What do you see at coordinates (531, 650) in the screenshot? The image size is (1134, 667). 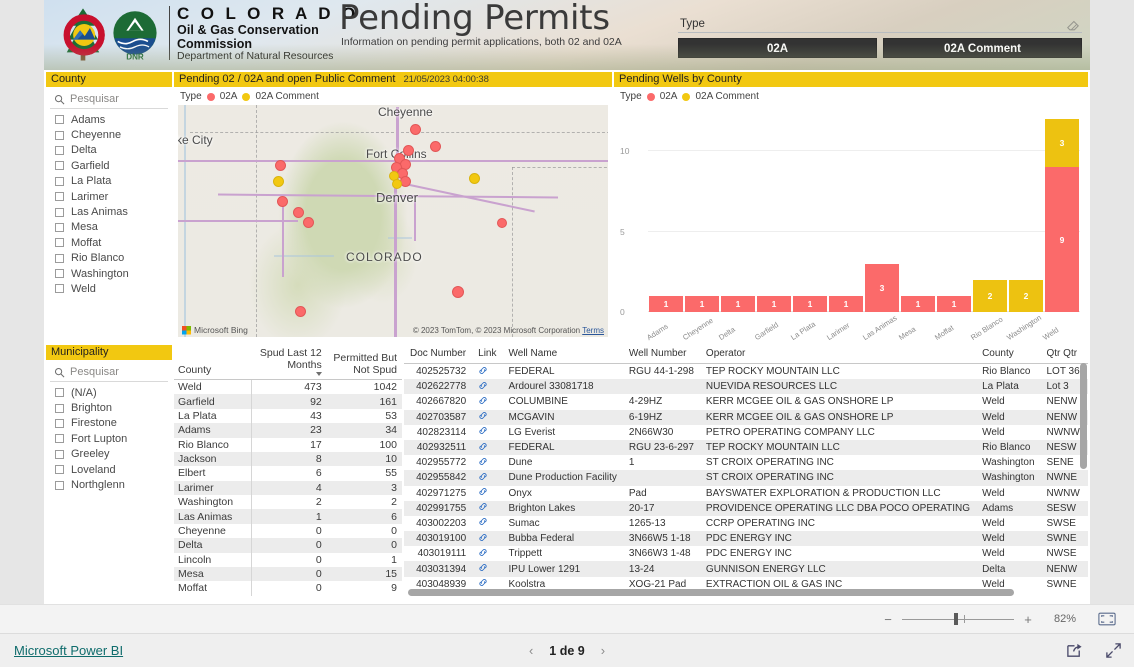 I see `previous-page-button: ‹` at bounding box center [531, 650].